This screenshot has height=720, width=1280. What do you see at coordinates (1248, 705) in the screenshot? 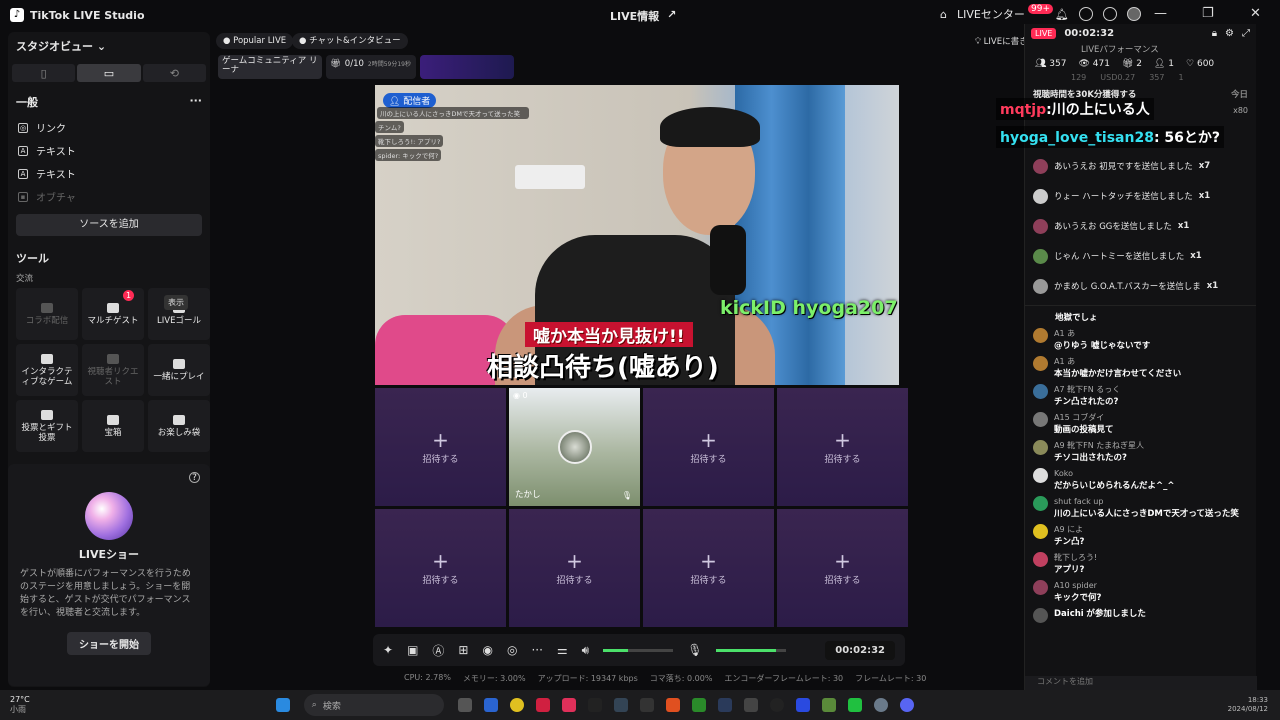
I see `system-clock: 18:33 2024/08/12` at bounding box center [1248, 705].